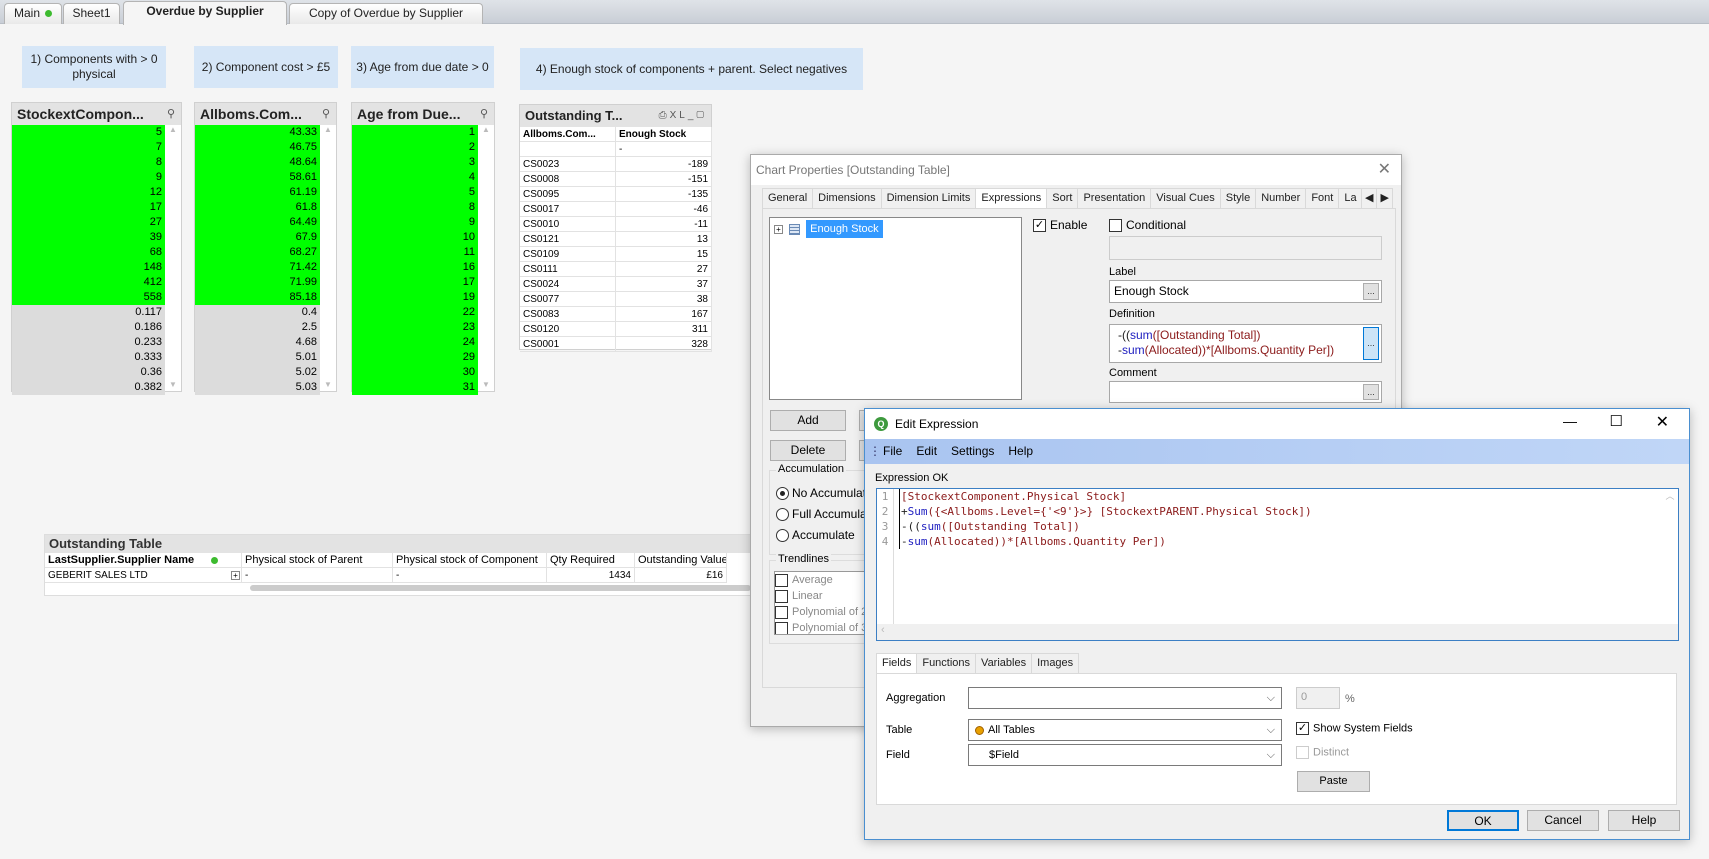 Image resolution: width=1709 pixels, height=859 pixels. I want to click on listbox-value-selected: 31, so click(415, 387).